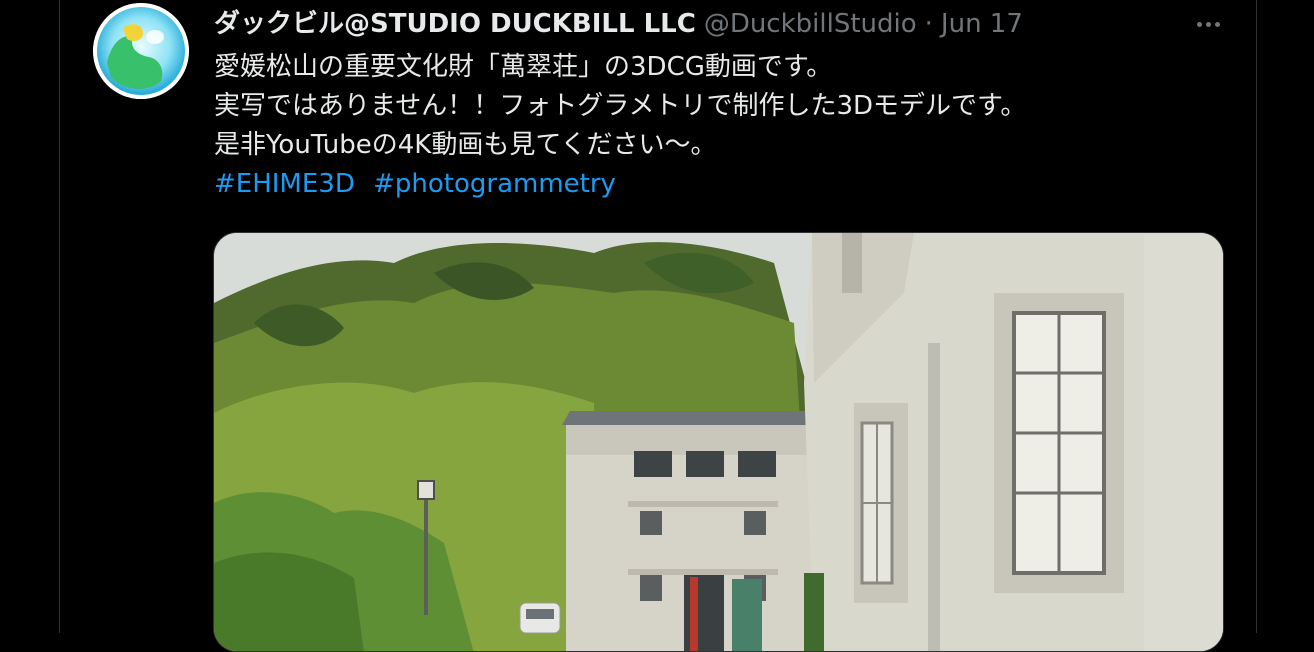 Image resolution: width=1314 pixels, height=652 pixels. I want to click on display-name: ダックビル@STUDIO DUCKBILL LLC, so click(455, 24).